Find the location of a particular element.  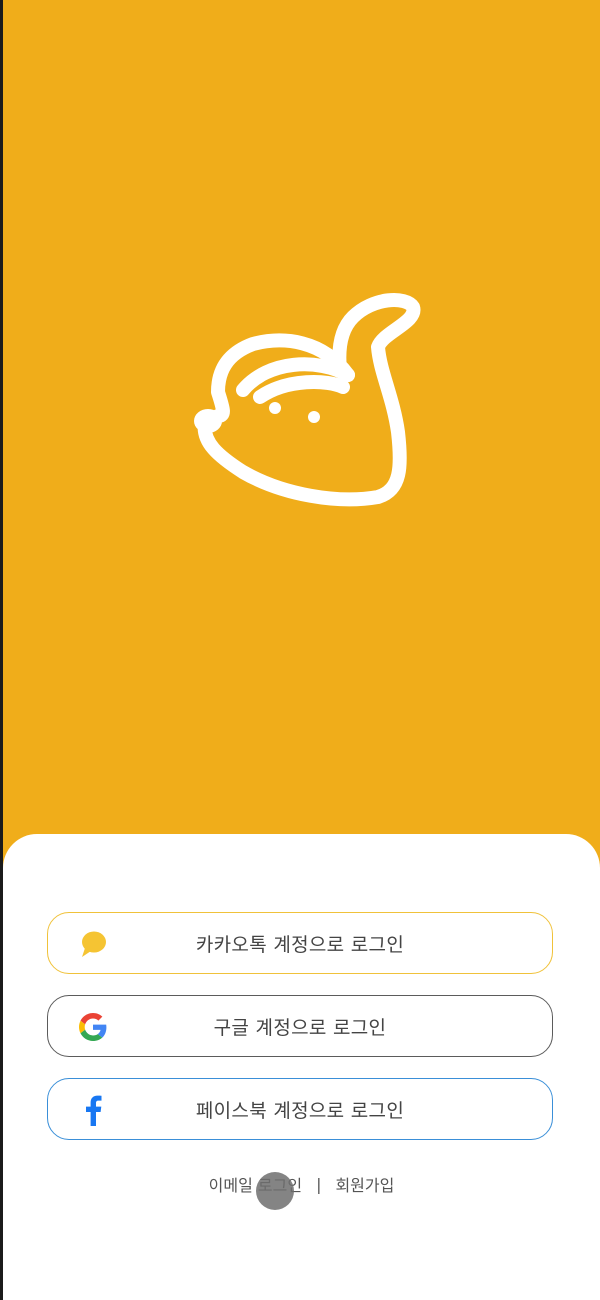

facebook-login-label: 페이스북 계정으로 로그인 is located at coordinates (300, 1110).